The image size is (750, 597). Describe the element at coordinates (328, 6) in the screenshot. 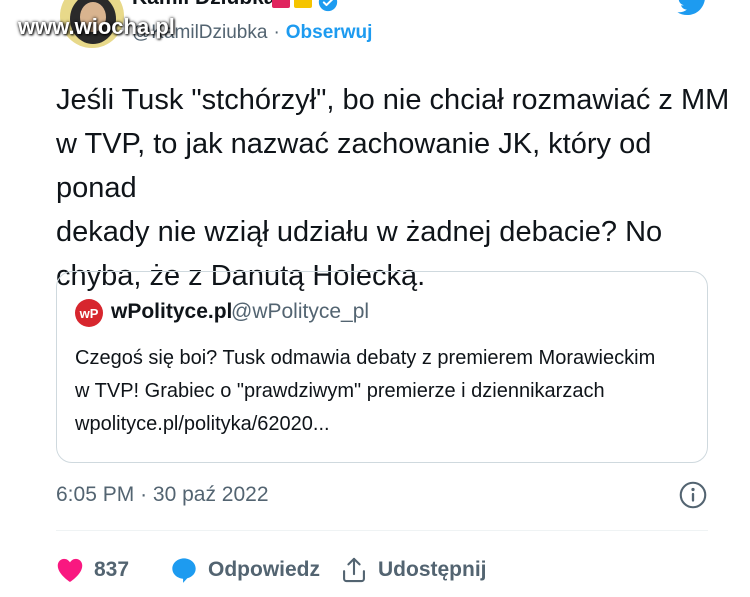

I see `verified-badge-icon` at that location.